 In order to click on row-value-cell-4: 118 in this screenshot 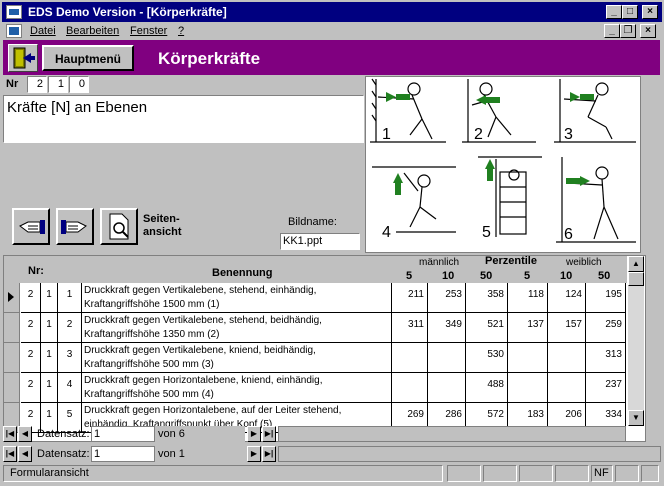, I will do `click(528, 298)`.